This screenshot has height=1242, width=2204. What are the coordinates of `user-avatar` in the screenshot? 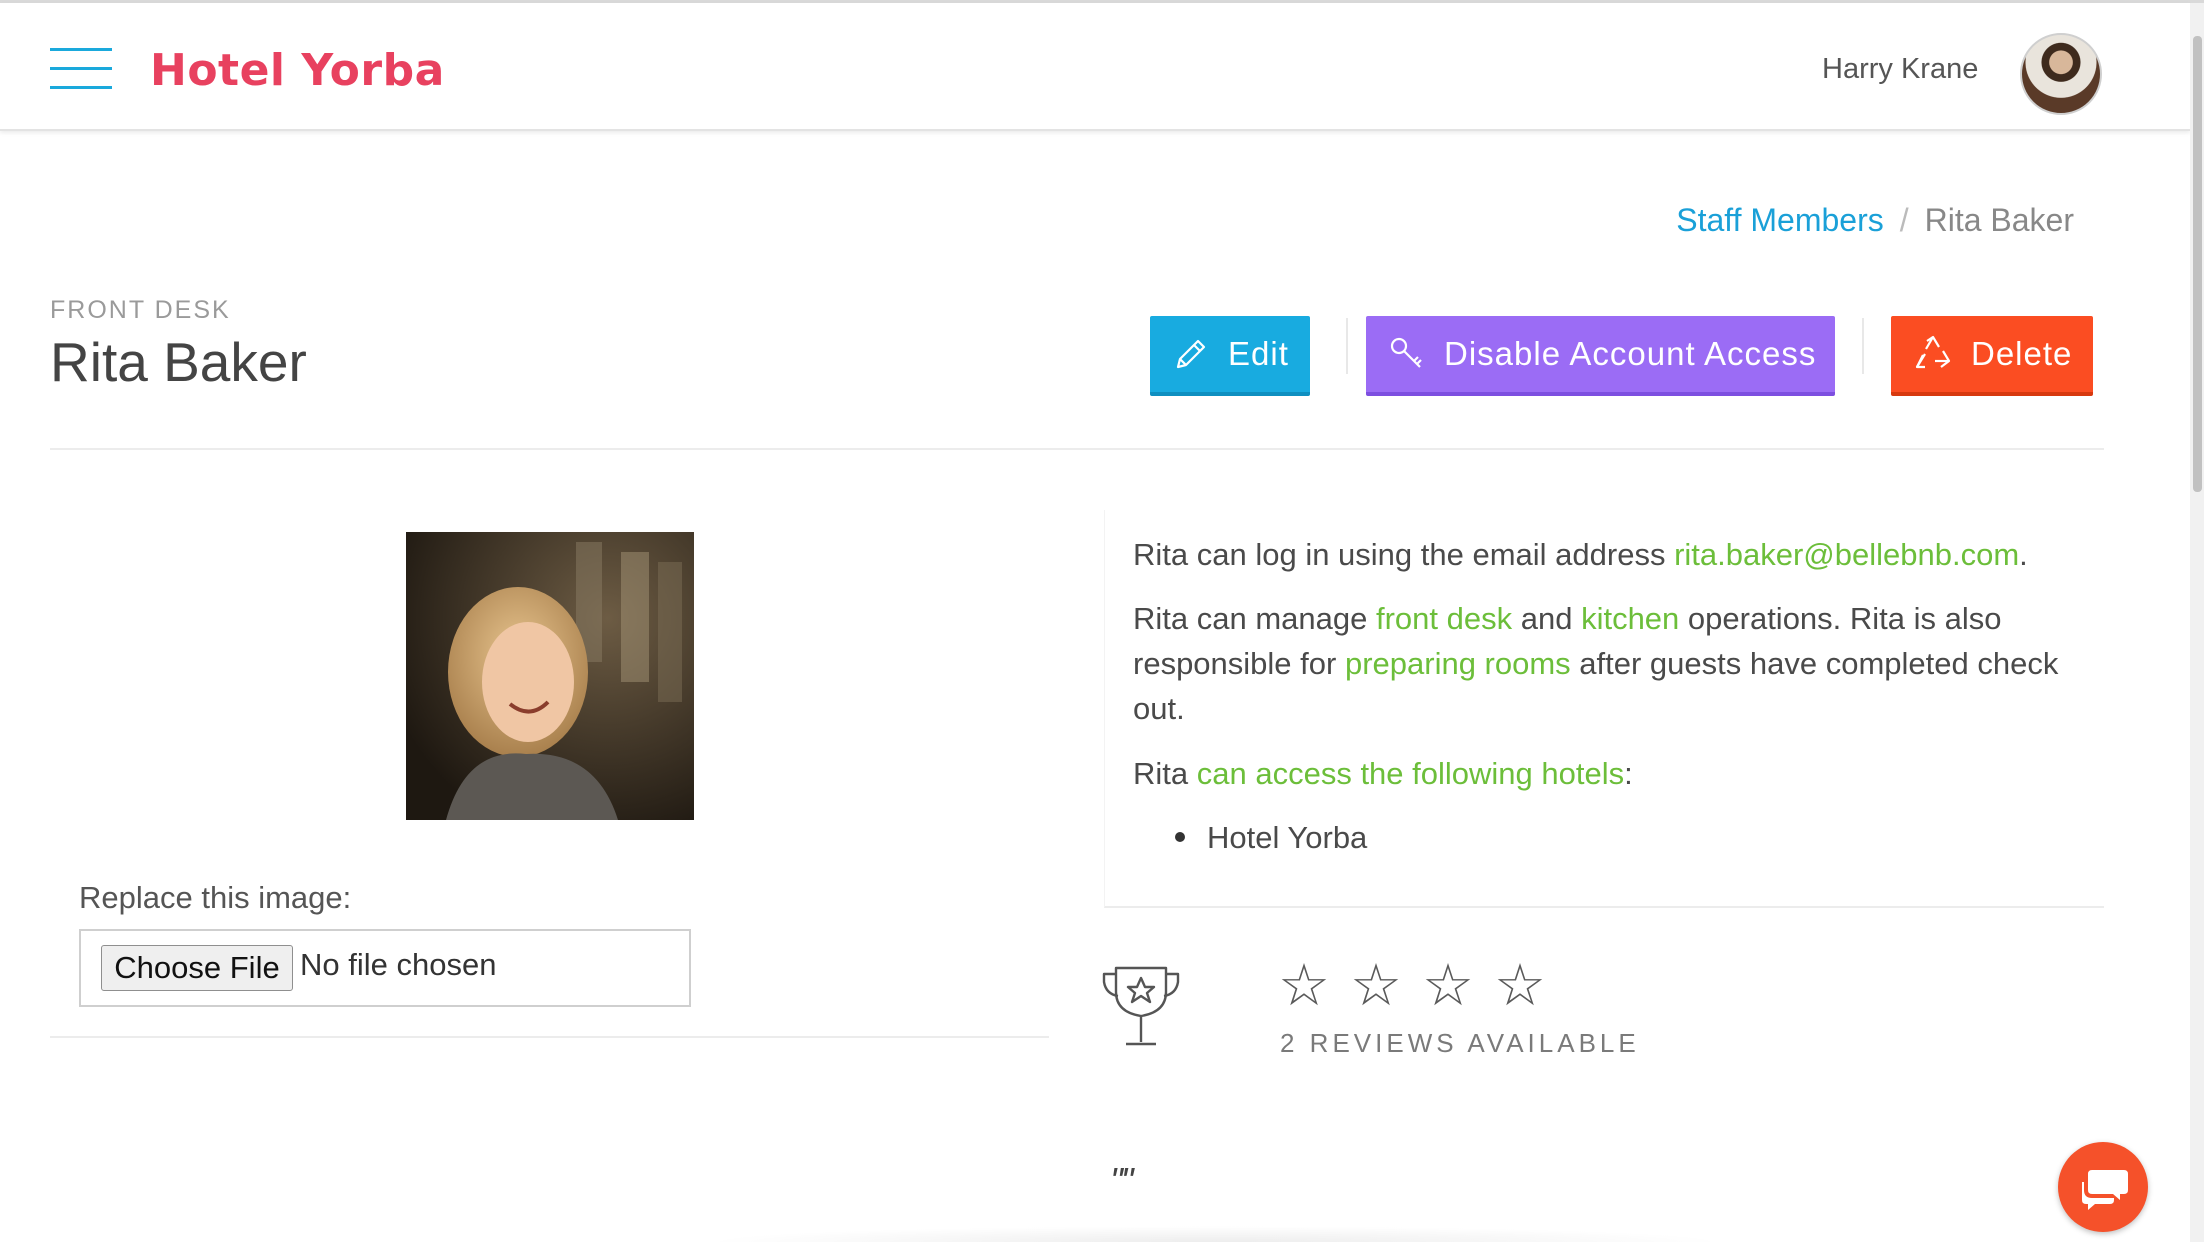 It's located at (2061, 74).